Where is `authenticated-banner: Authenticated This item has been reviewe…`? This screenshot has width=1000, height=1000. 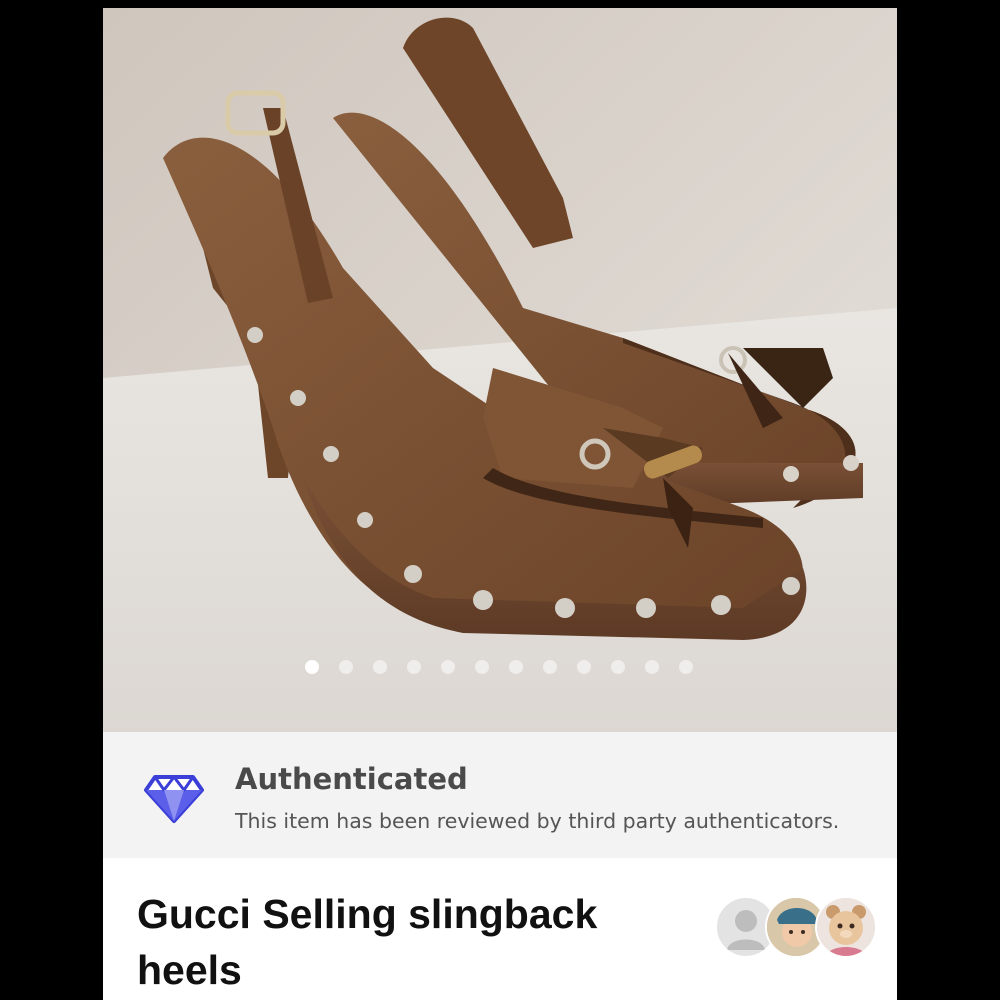 authenticated-banner: Authenticated This item has been reviewe… is located at coordinates (500, 795).